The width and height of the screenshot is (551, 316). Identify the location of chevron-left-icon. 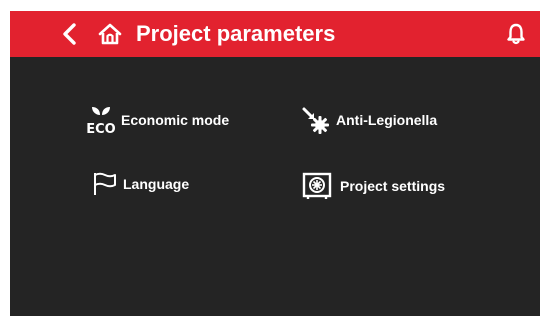
(69, 34).